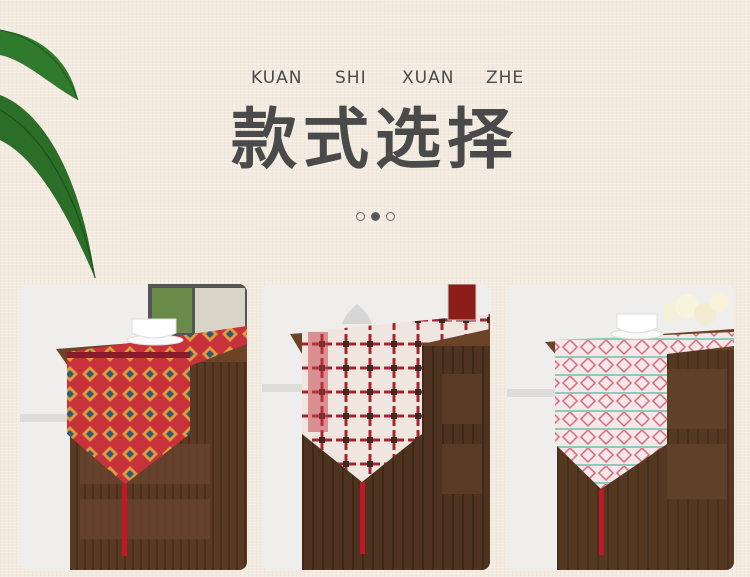  I want to click on page-title: 款式选择, so click(375, 139).